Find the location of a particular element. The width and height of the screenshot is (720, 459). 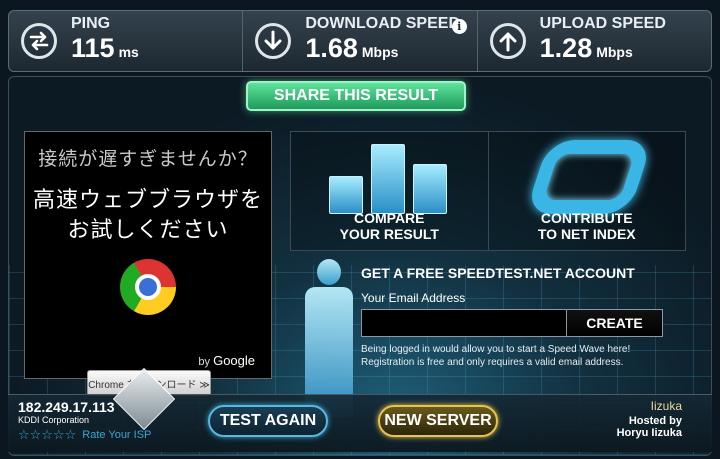

test-again-button: TEST AGAIN is located at coordinates (268, 421).